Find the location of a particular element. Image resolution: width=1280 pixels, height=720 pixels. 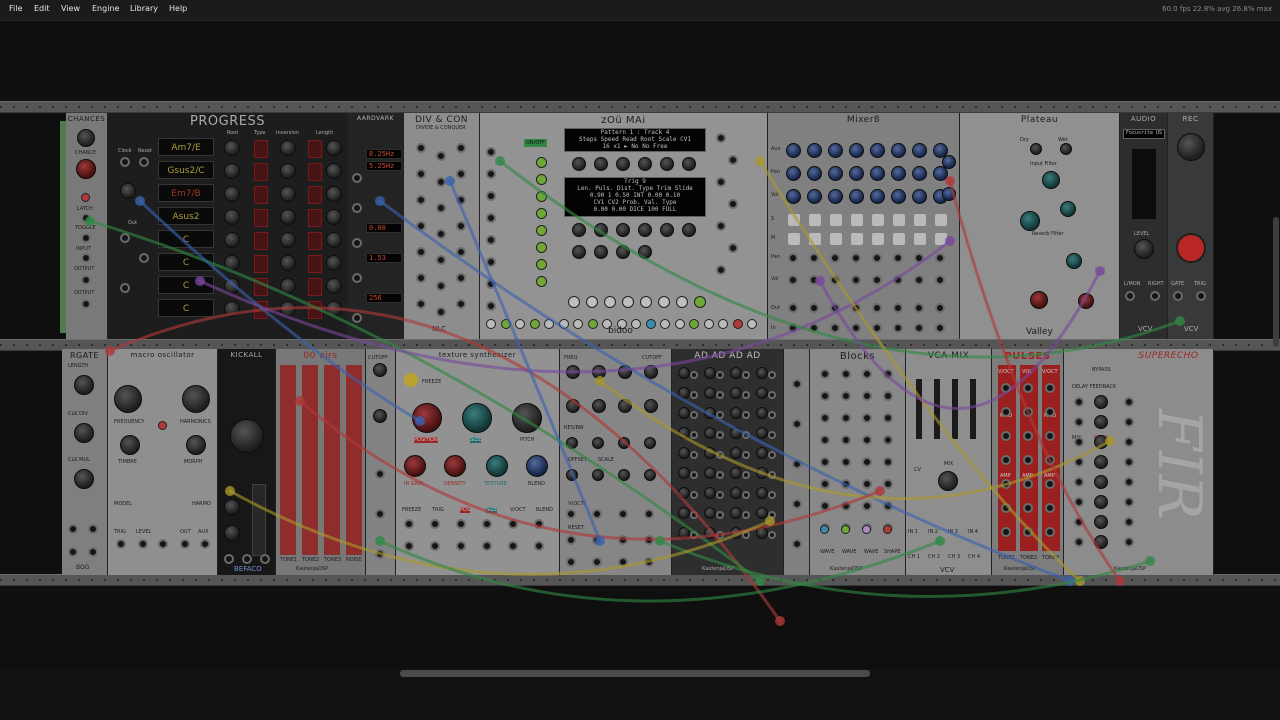

menu-help: Help is located at coordinates (178, 8).